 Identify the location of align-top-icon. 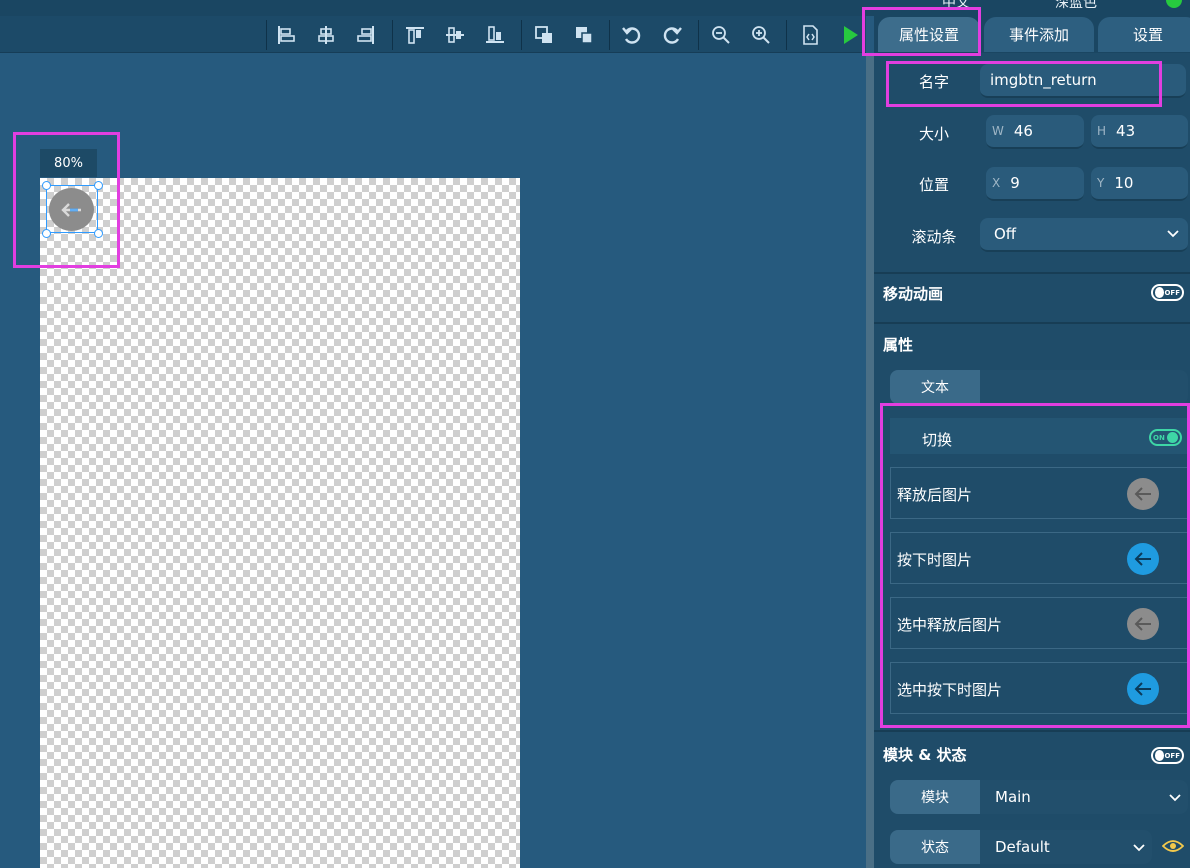
(415, 35).